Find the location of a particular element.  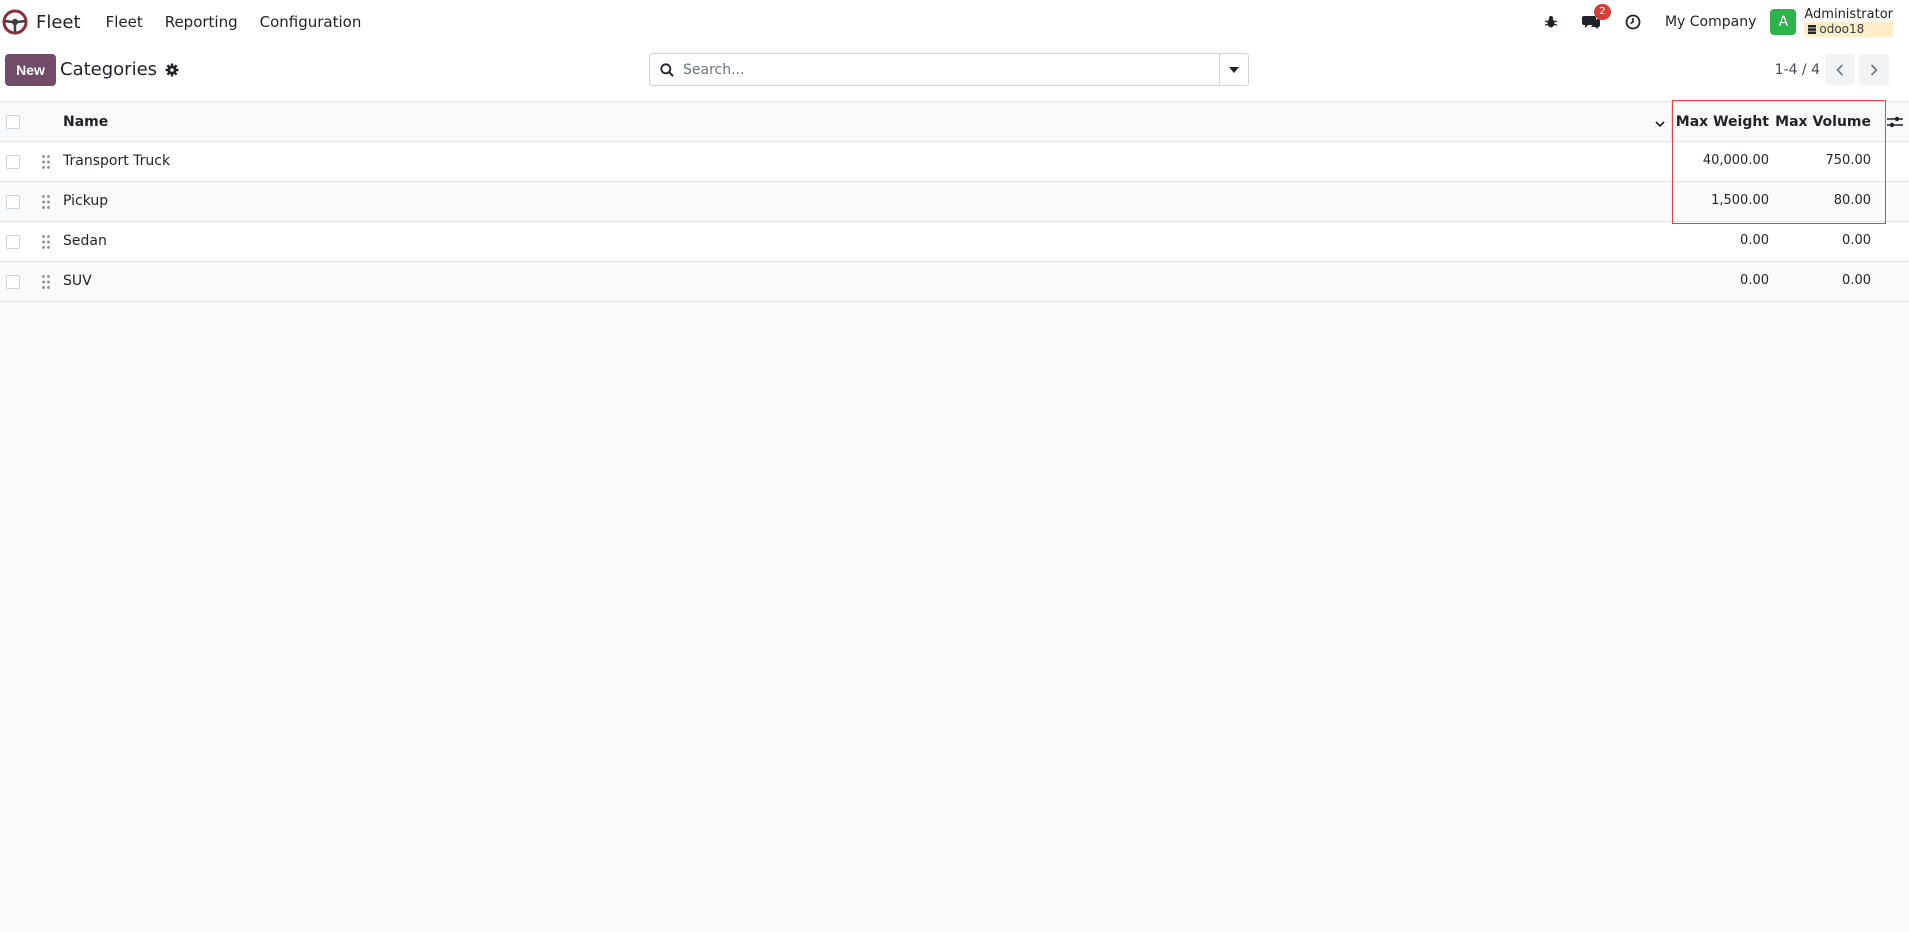

category-name: Sedan is located at coordinates (85, 241).